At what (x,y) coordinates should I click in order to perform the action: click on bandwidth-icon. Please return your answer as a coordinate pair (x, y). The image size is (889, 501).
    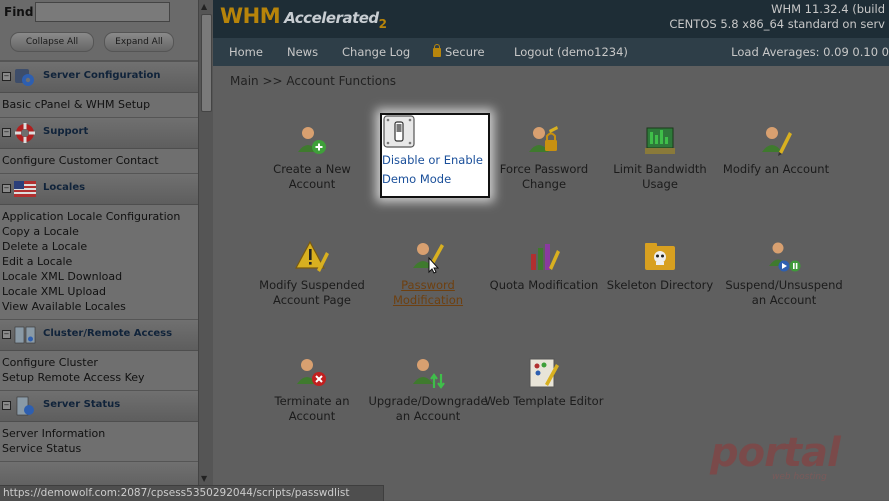
    Looking at the image, I should click on (660, 141).